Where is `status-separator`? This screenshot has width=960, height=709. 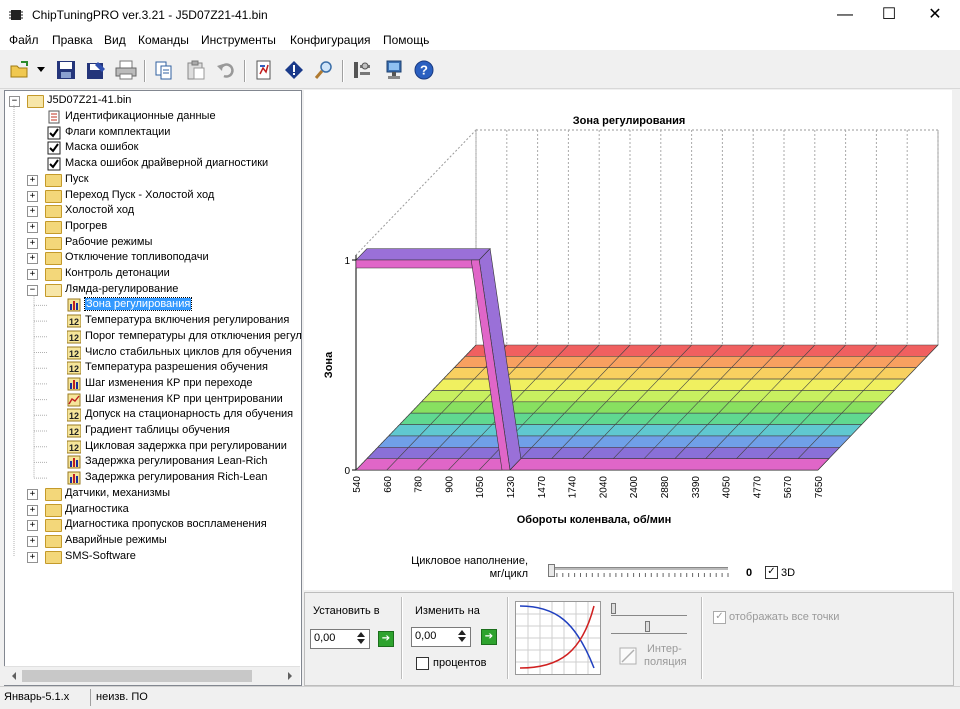
status-separator is located at coordinates (90, 697).